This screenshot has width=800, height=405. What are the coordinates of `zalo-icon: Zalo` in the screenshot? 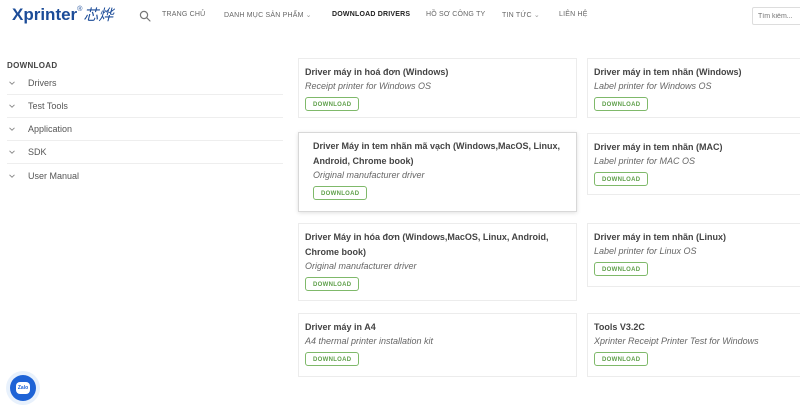 It's located at (23, 388).